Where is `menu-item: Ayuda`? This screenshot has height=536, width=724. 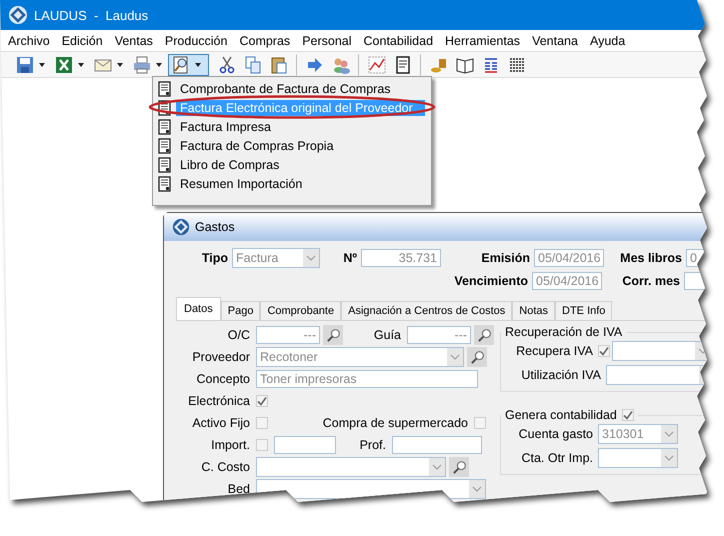
menu-item: Ayuda is located at coordinates (608, 41).